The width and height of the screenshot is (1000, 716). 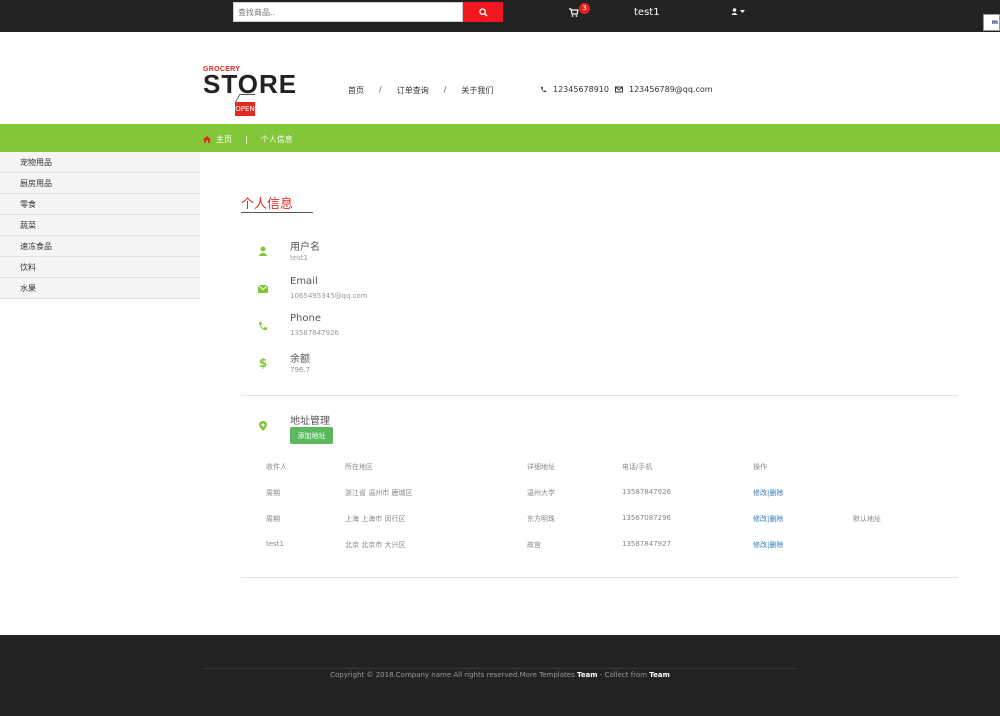 I want to click on address-title: 地址管理, so click(x=310, y=421).